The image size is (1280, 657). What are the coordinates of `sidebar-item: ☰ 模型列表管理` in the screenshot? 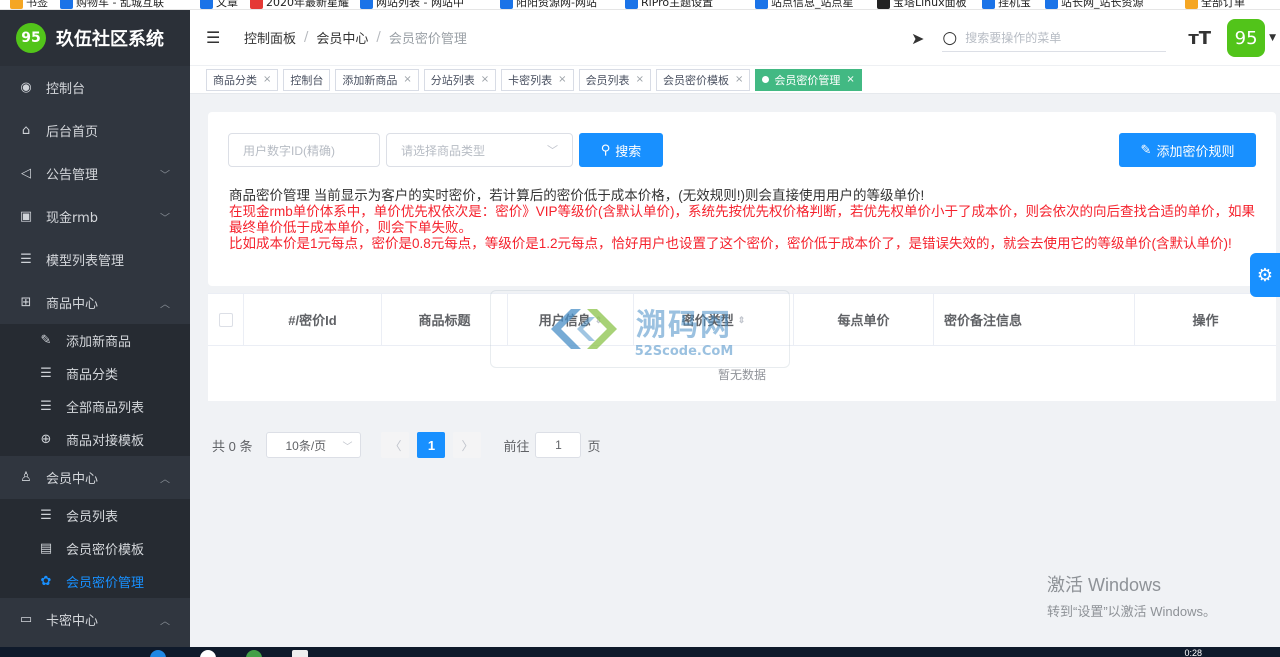 It's located at (95, 259).